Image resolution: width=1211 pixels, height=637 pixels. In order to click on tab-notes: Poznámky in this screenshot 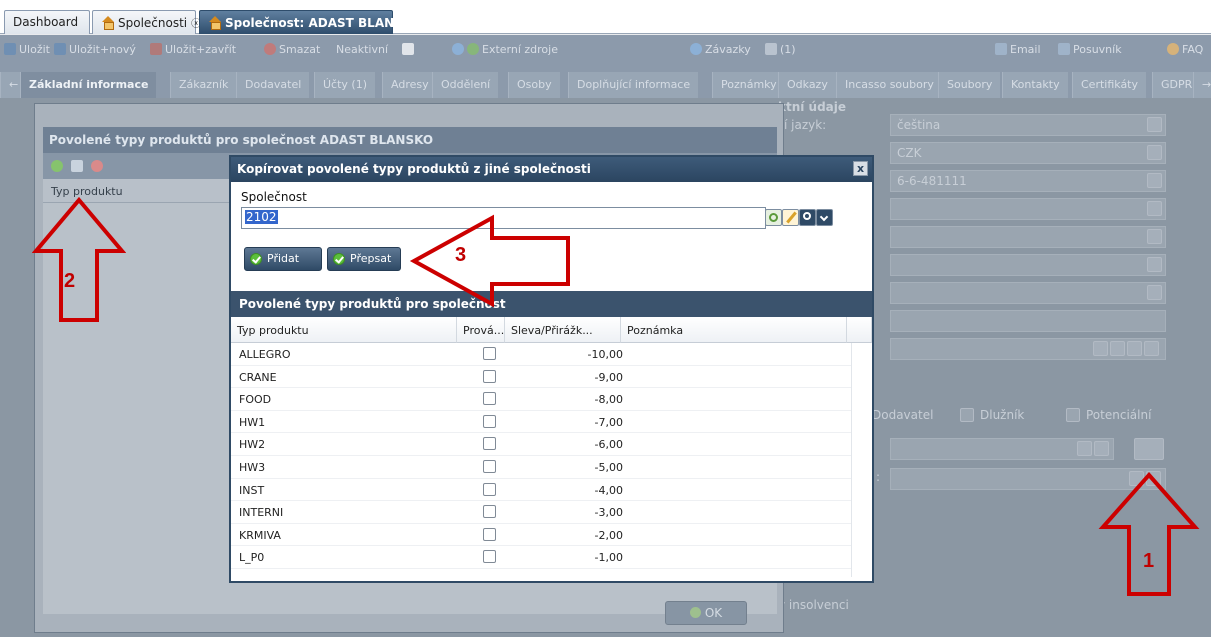, I will do `click(748, 85)`.